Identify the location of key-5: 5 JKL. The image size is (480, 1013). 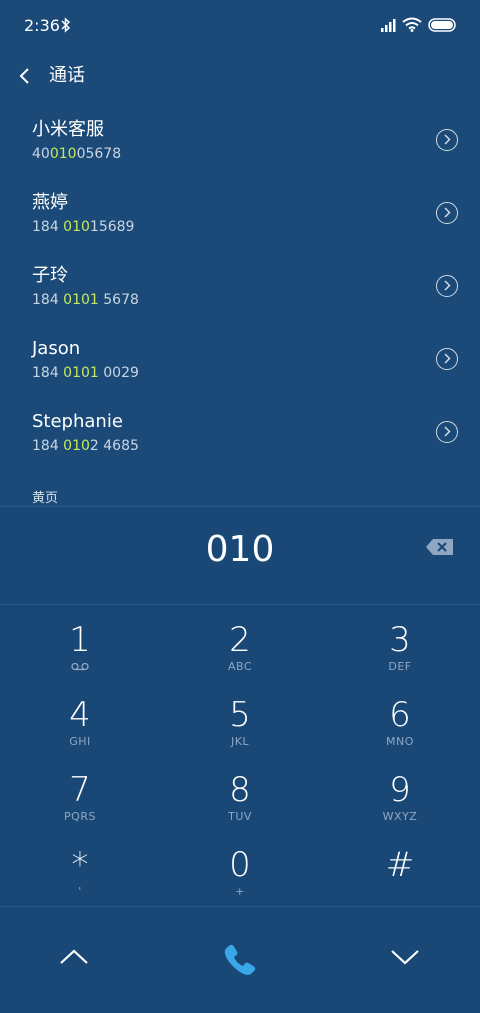
(240, 718).